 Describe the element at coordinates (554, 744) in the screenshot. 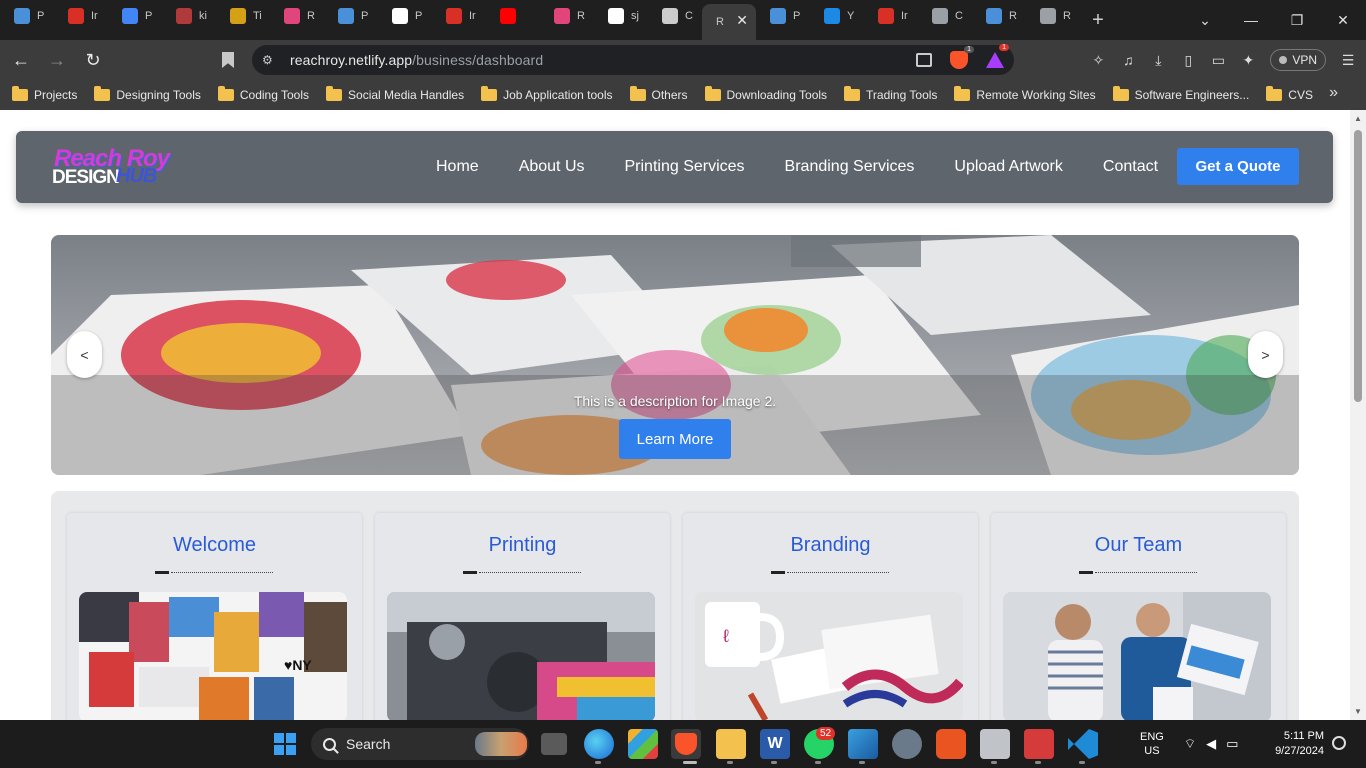

I see `task-view-icon` at that location.